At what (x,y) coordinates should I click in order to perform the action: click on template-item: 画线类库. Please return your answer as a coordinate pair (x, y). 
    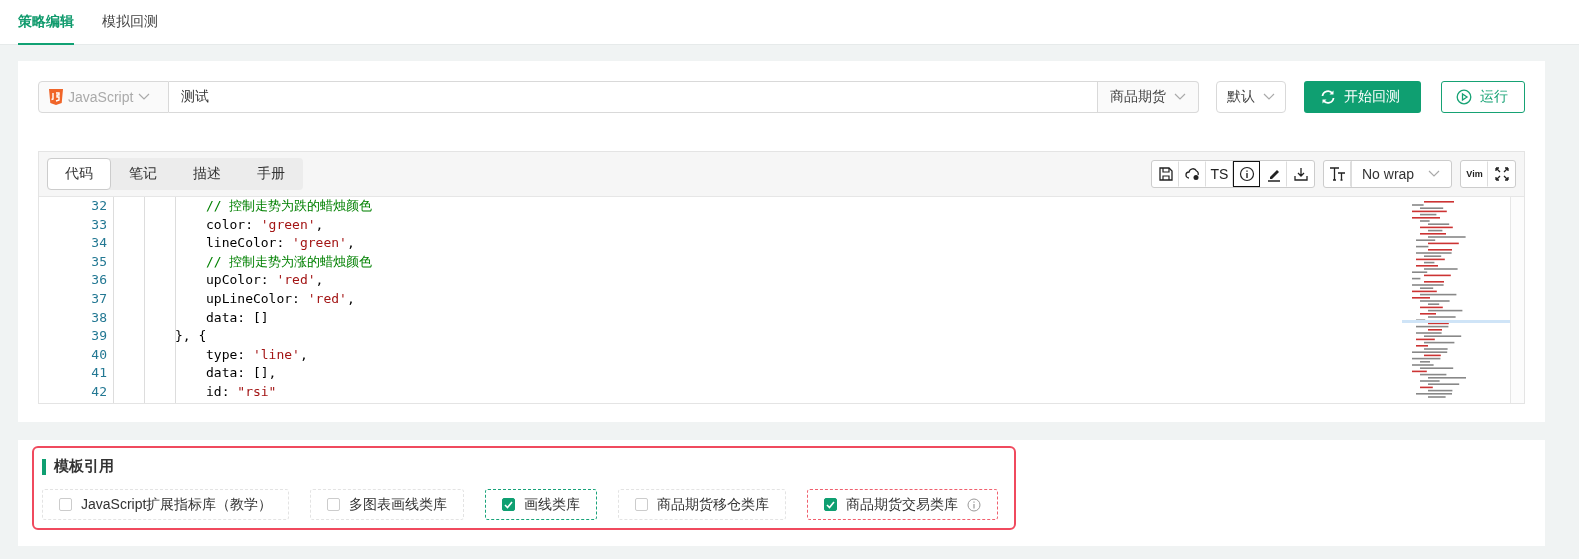
    Looking at the image, I should click on (541, 504).